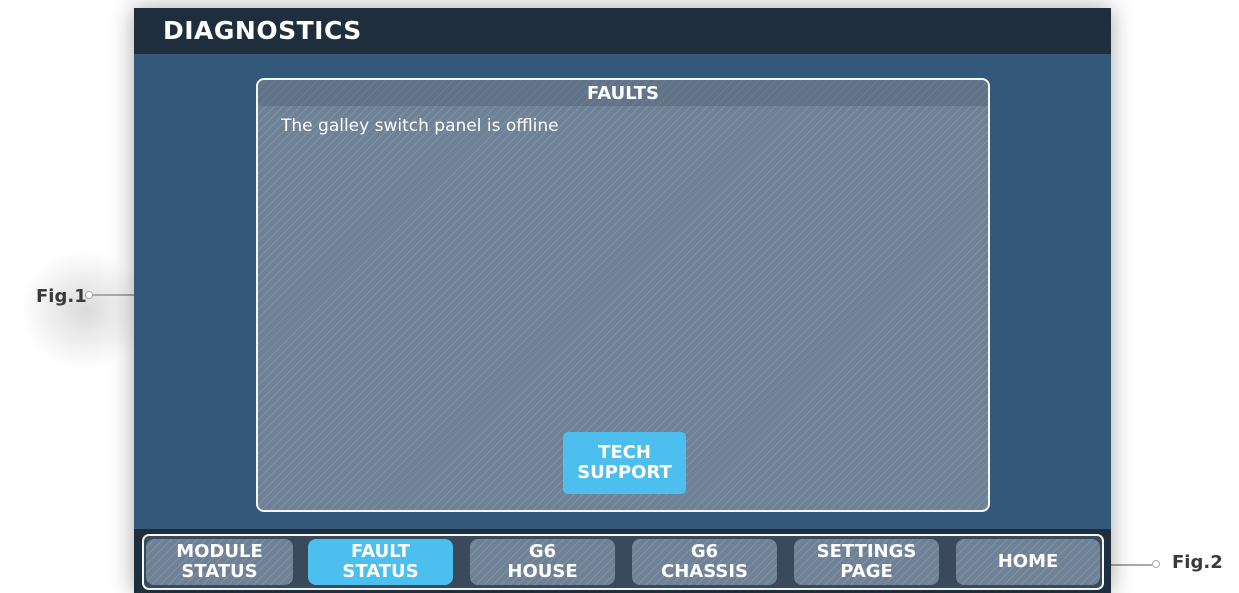  I want to click on fault-list-item: The galley switch panel is offline, so click(420, 126).